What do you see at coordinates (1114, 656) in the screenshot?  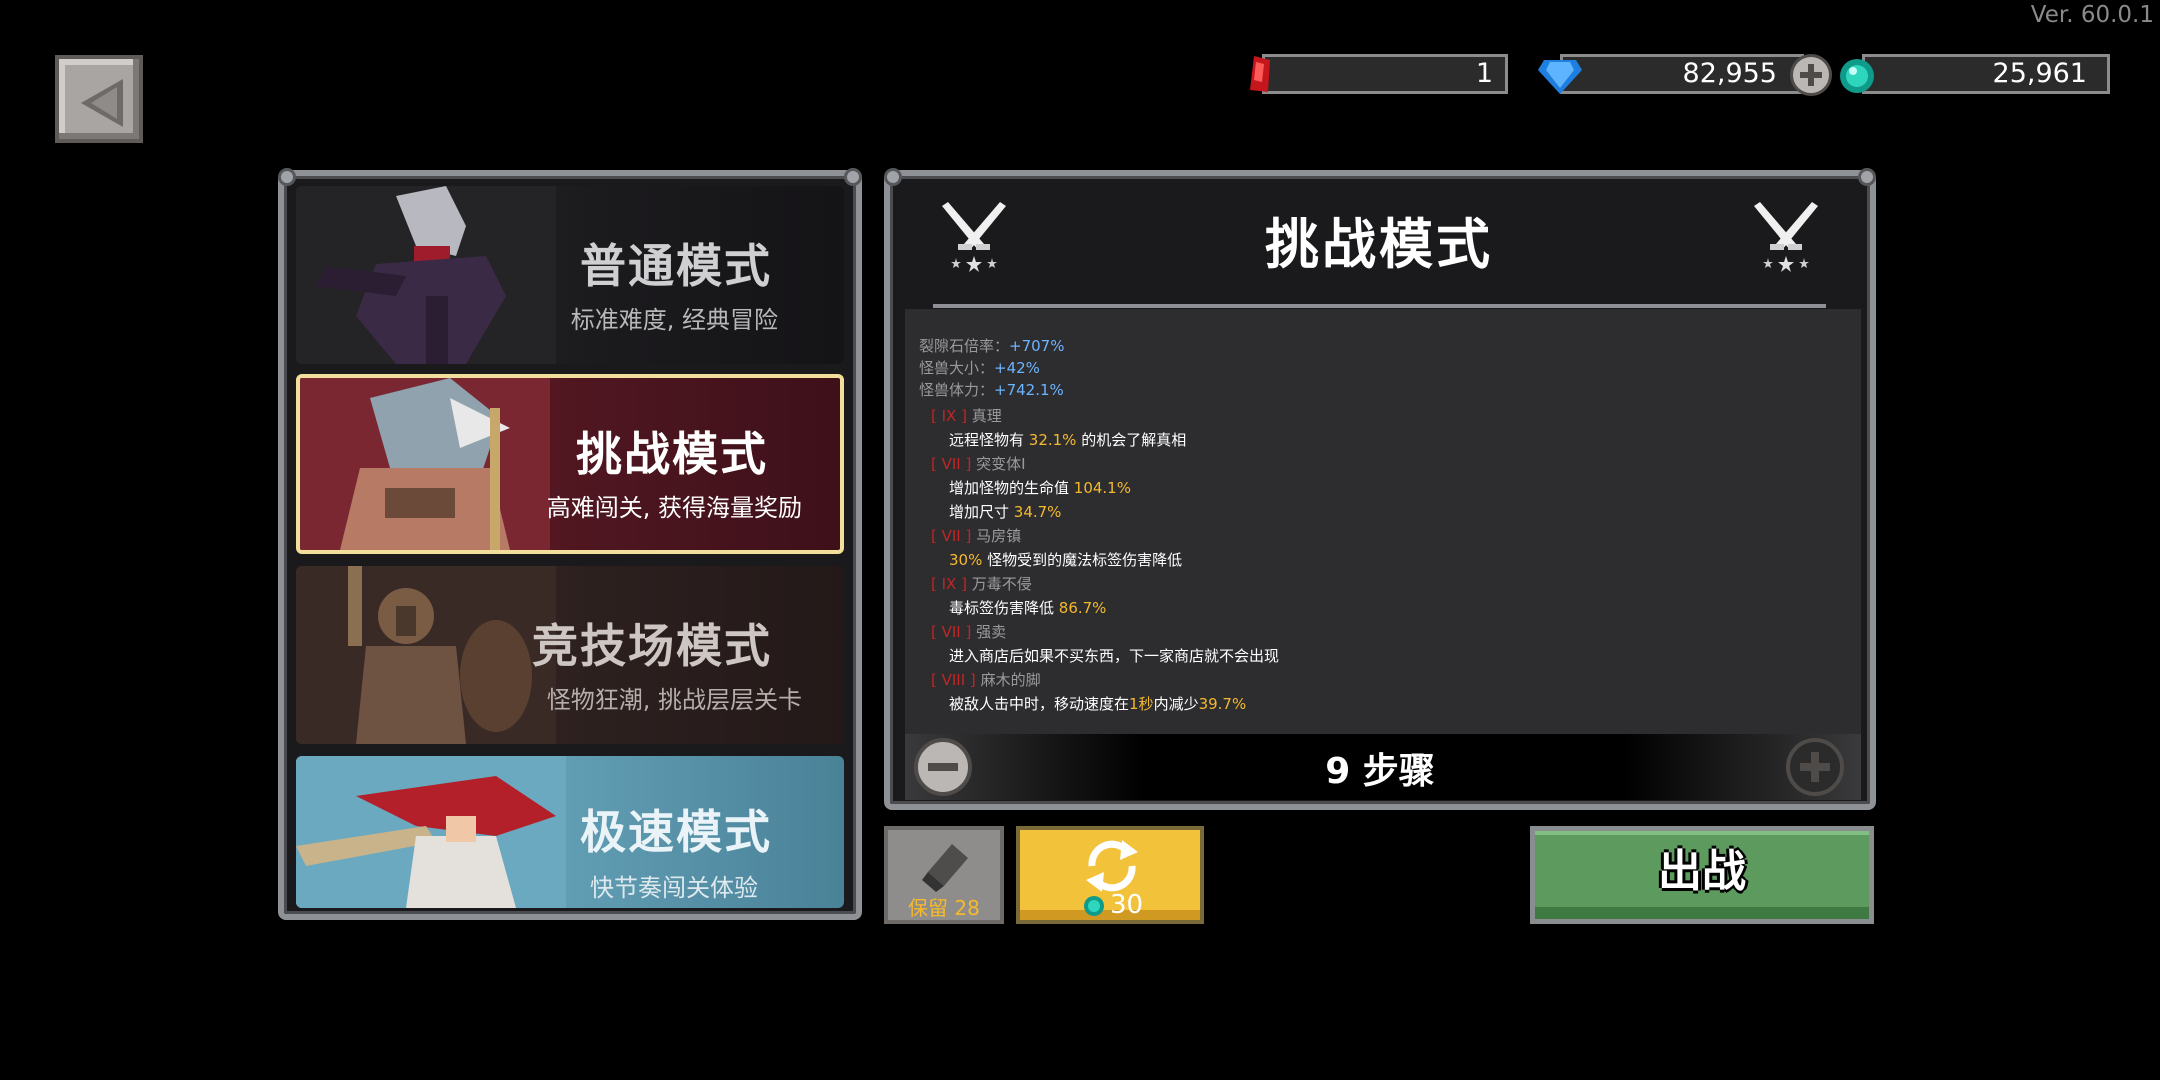 I see `modifier-description: 进入商店后如果不买东西，下一家商店就不会出现` at bounding box center [1114, 656].